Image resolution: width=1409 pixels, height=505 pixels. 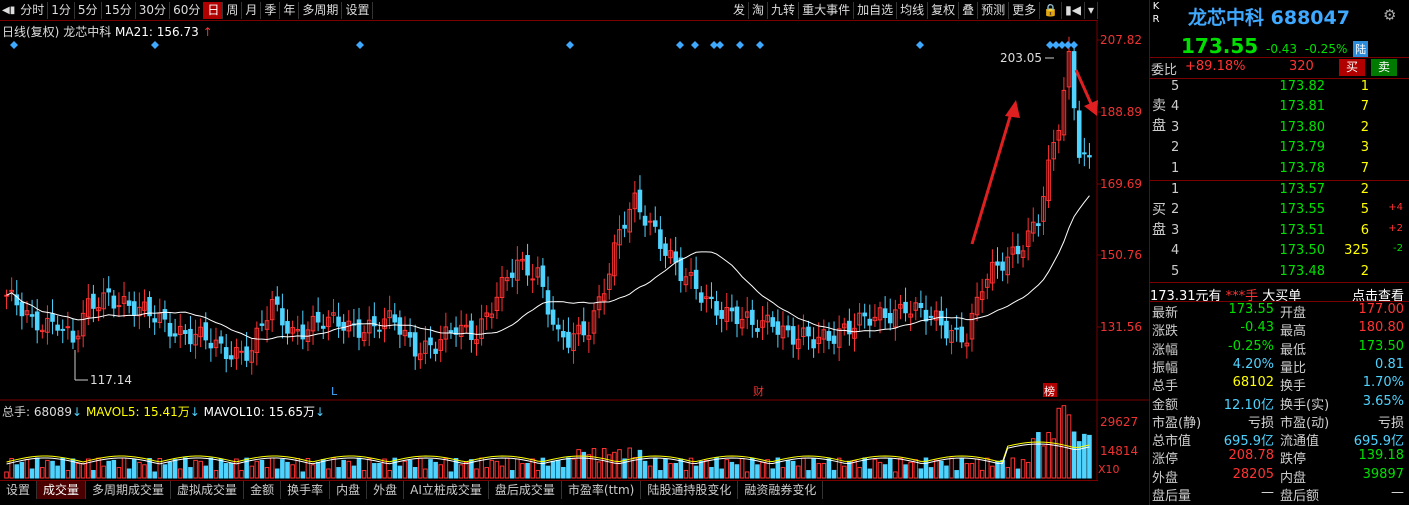 I want to click on order-change: +2, so click(x=1395, y=228).